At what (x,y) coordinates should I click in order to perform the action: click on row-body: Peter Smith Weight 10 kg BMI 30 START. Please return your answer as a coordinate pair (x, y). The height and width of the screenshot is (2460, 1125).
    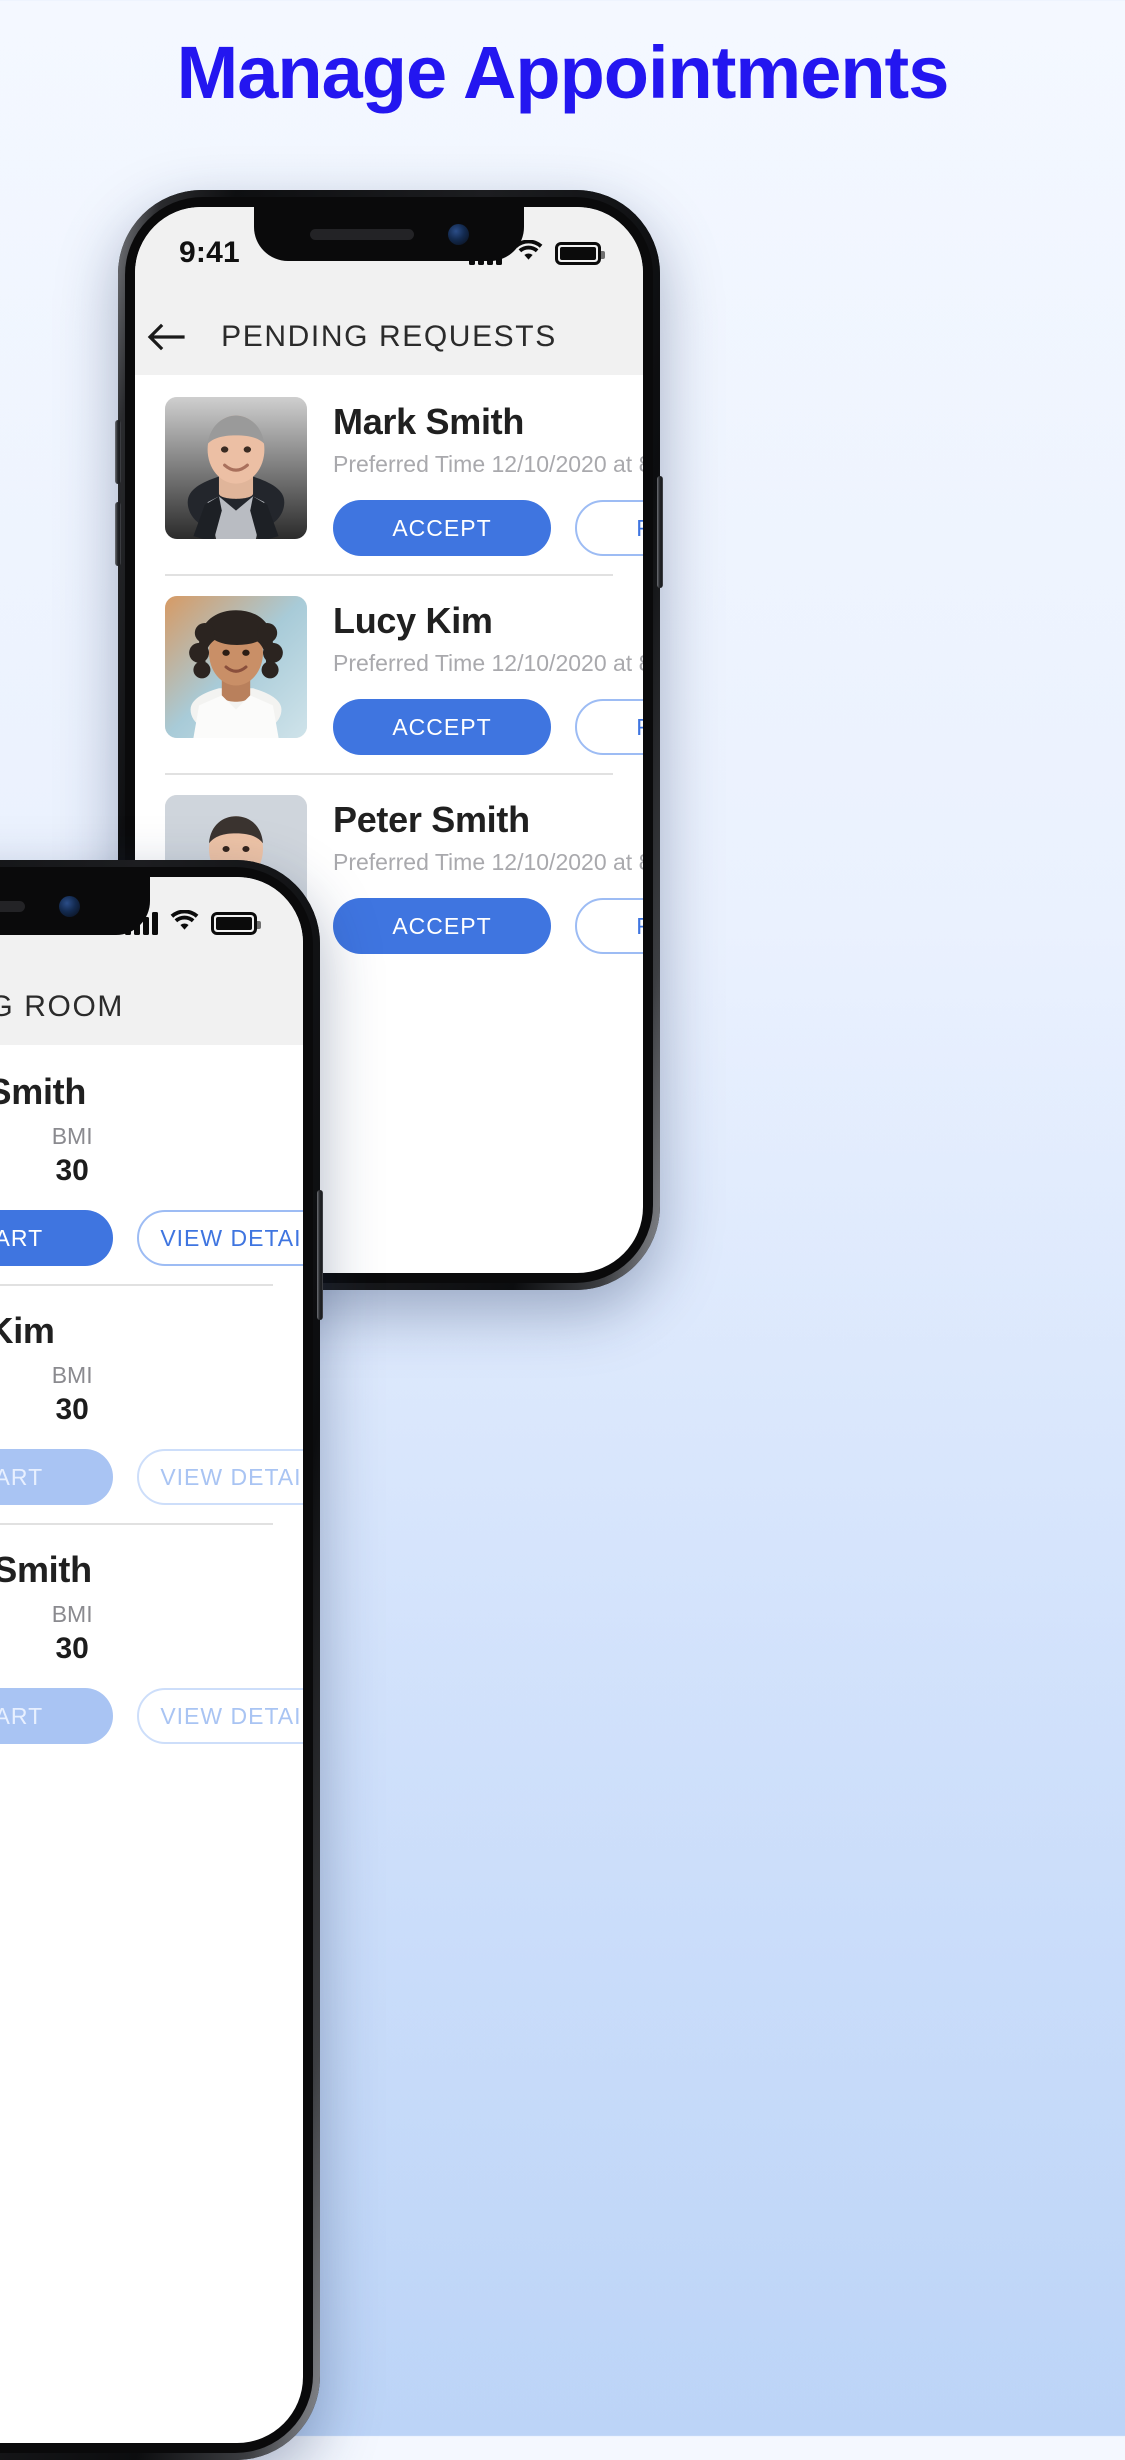
    Looking at the image, I should click on (151, 1644).